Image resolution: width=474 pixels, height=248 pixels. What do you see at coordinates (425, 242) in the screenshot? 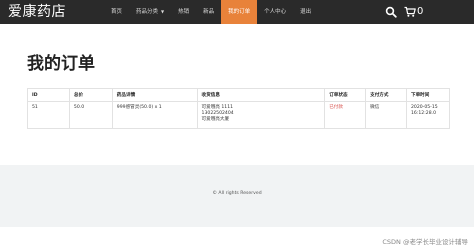
I see `watermark-text: CSDN @老学长毕业设计辅导` at bounding box center [425, 242].